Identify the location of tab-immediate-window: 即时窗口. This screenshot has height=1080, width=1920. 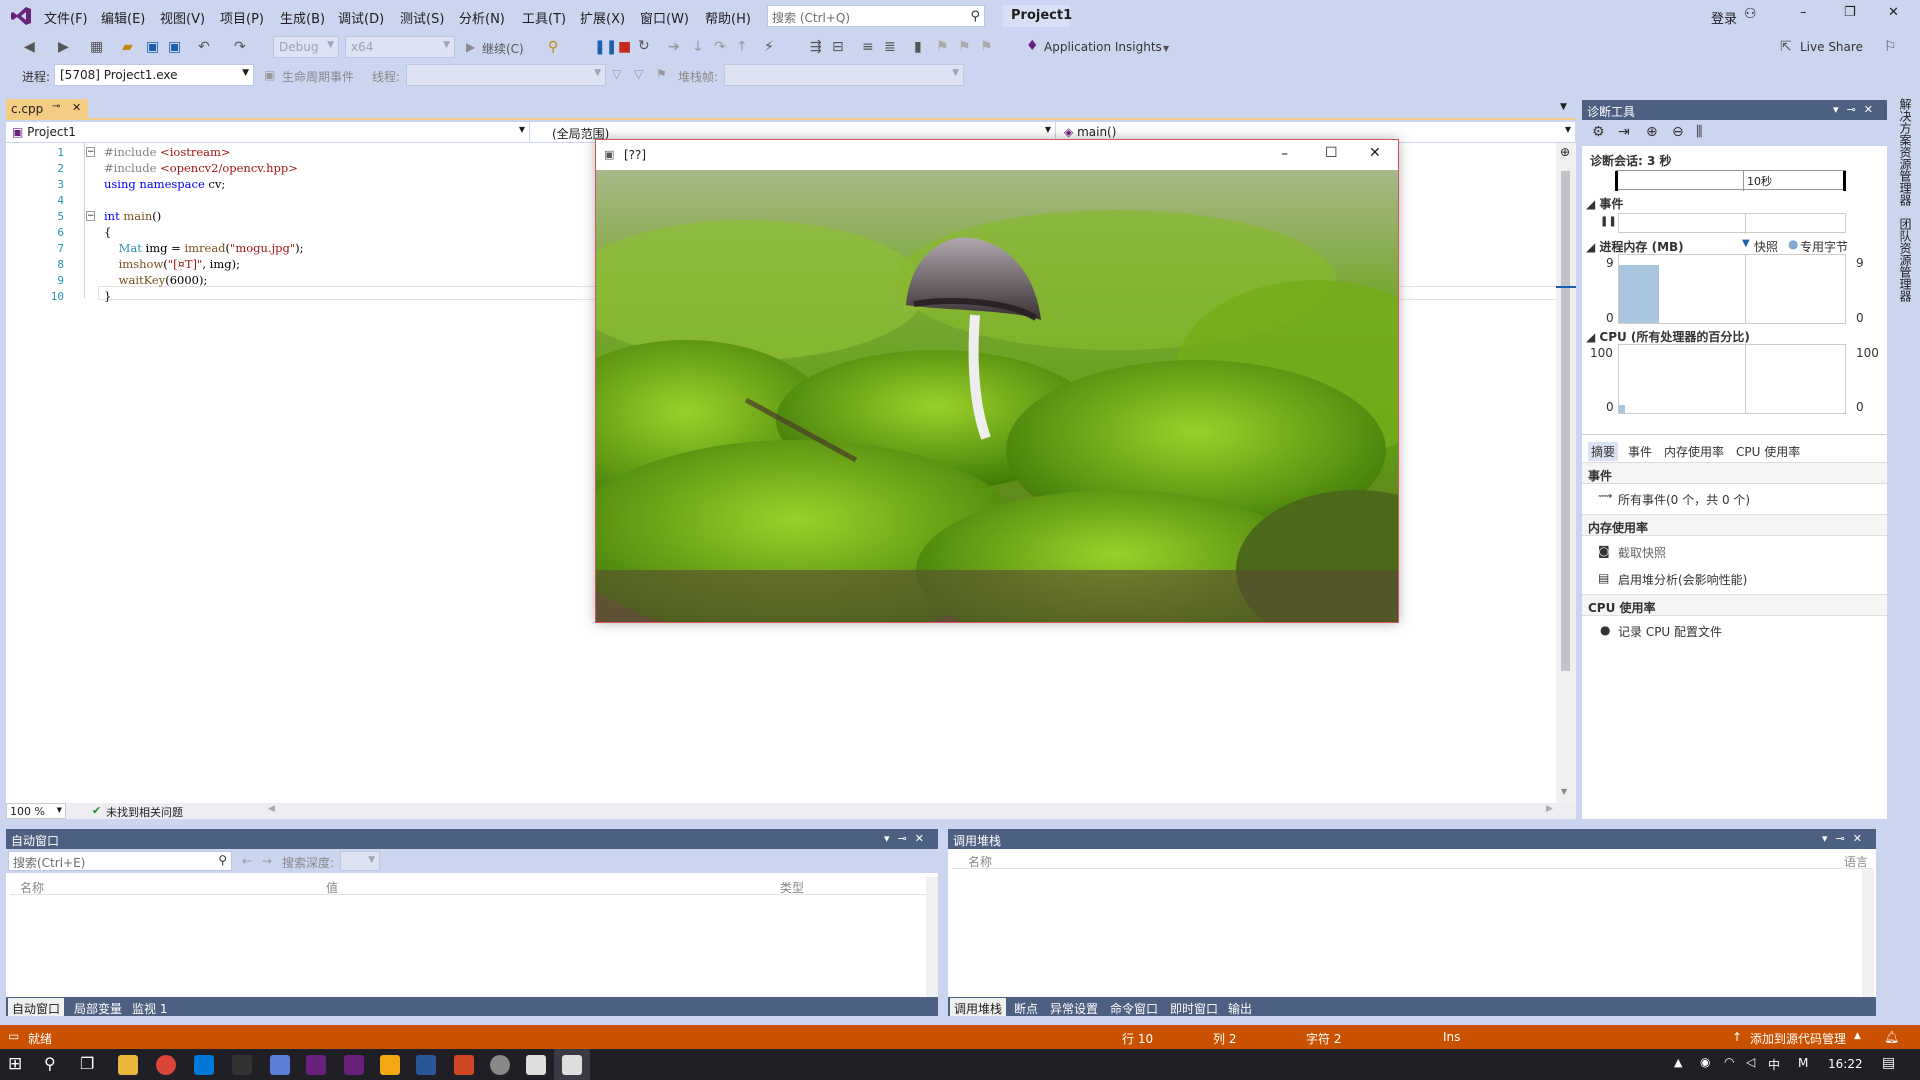
(1194, 1007).